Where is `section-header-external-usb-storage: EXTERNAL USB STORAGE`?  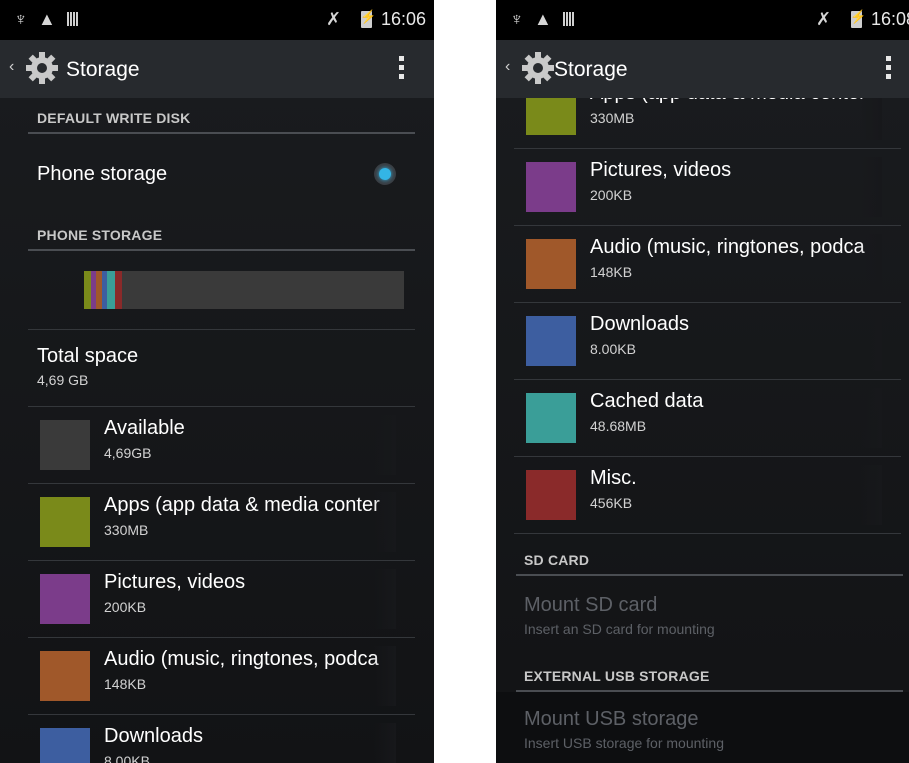
section-header-external-usb-storage: EXTERNAL USB STORAGE is located at coordinates (617, 676).